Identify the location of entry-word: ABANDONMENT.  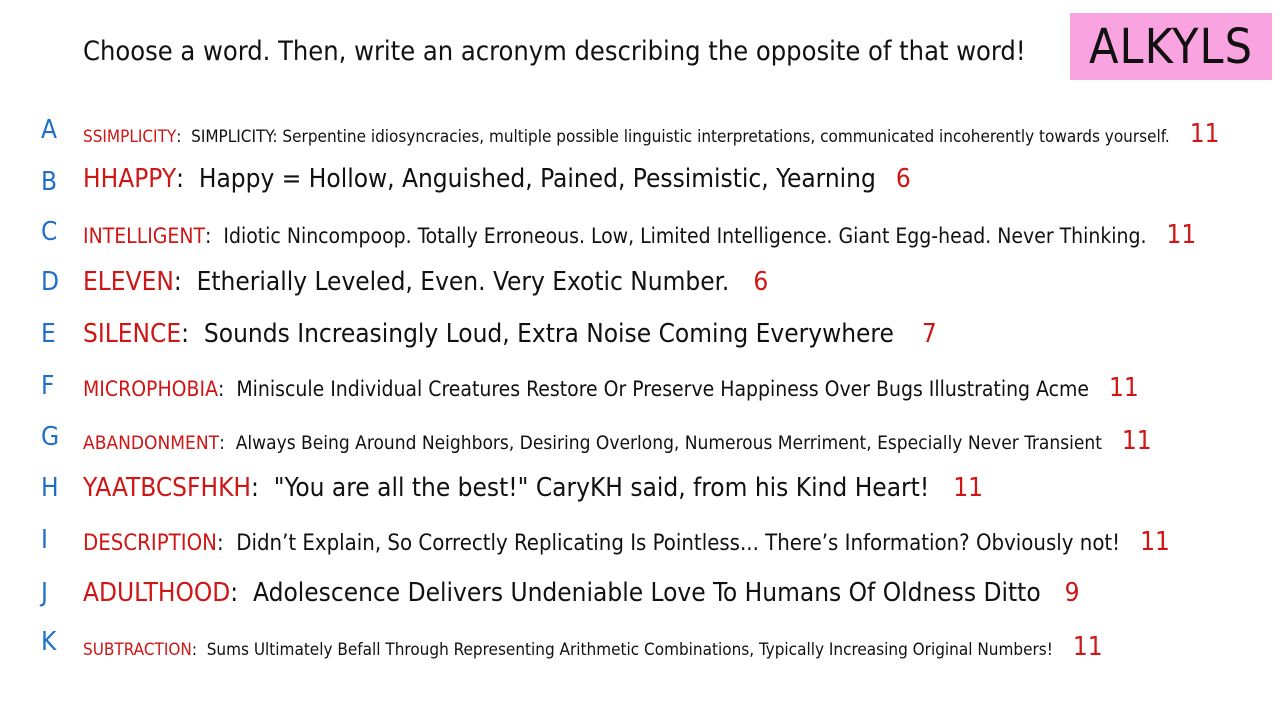
(151, 443).